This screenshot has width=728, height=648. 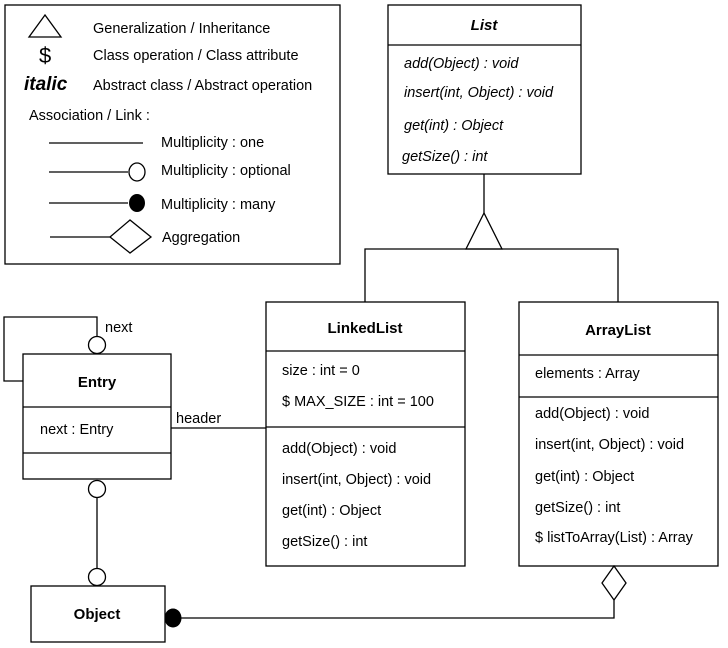 I want to click on class-linkedlist-box, so click(x=365, y=434).